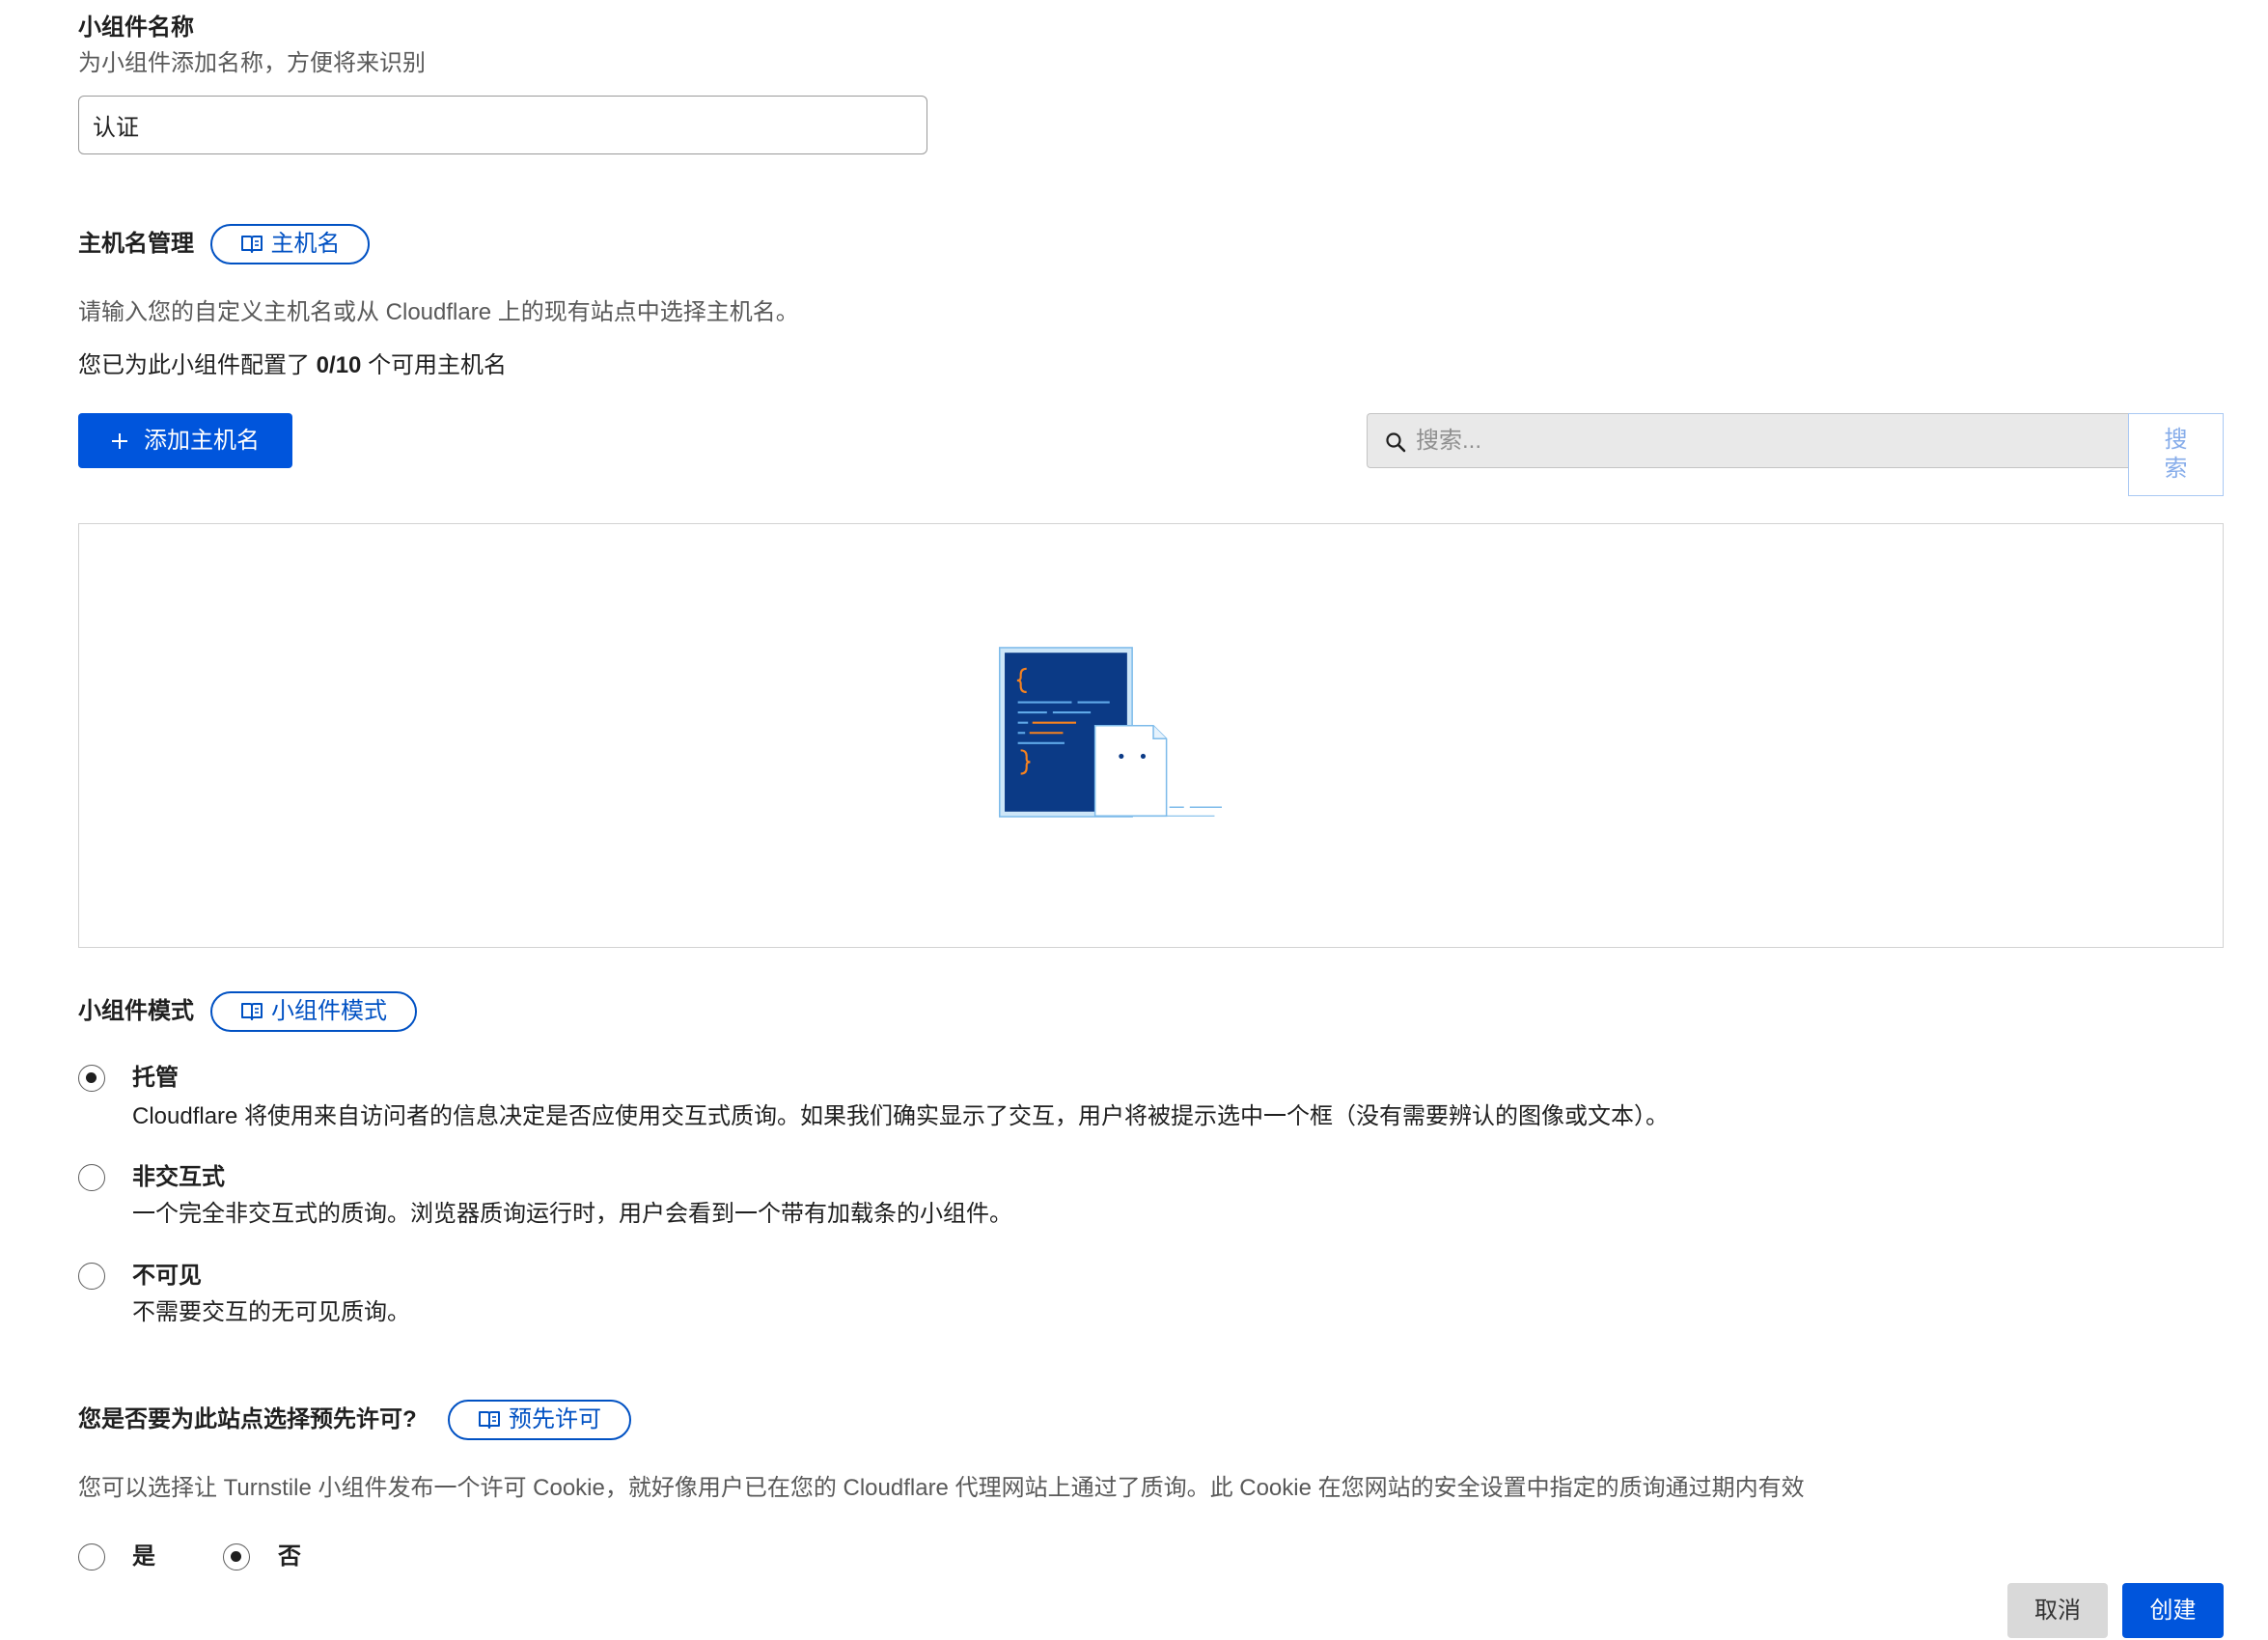 This screenshot has width=2268, height=1640. I want to click on hostname-count-text: 您已为此小组件配置了 0/10 个可用主机名, so click(292, 365).